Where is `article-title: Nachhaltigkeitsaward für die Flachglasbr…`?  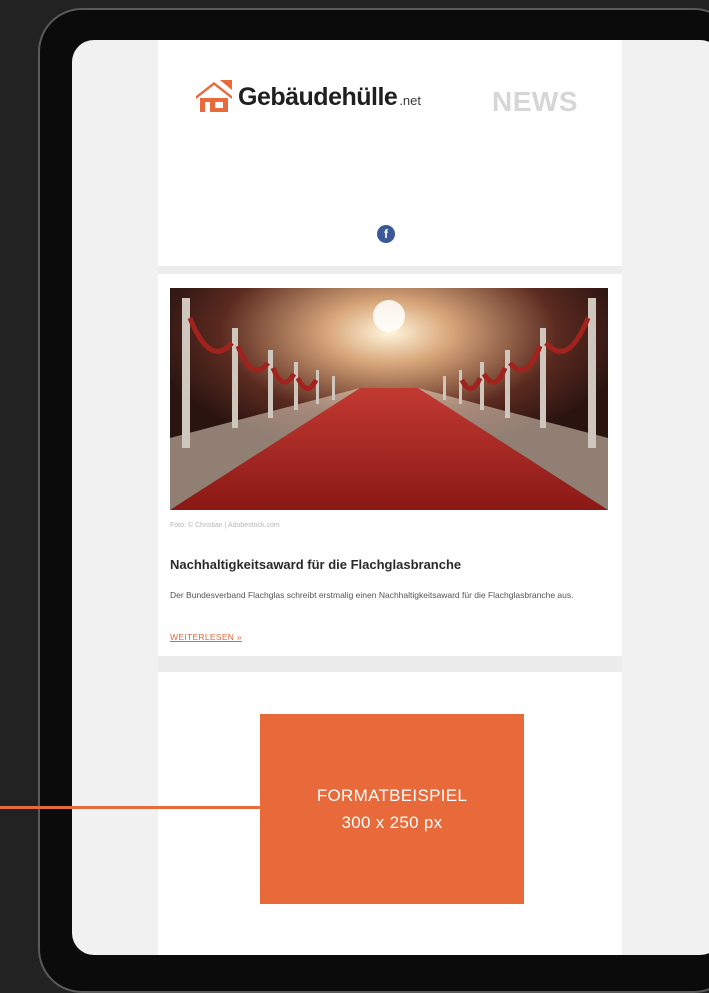
article-title: Nachhaltigkeitsaward für die Flachglasbr… is located at coordinates (315, 564).